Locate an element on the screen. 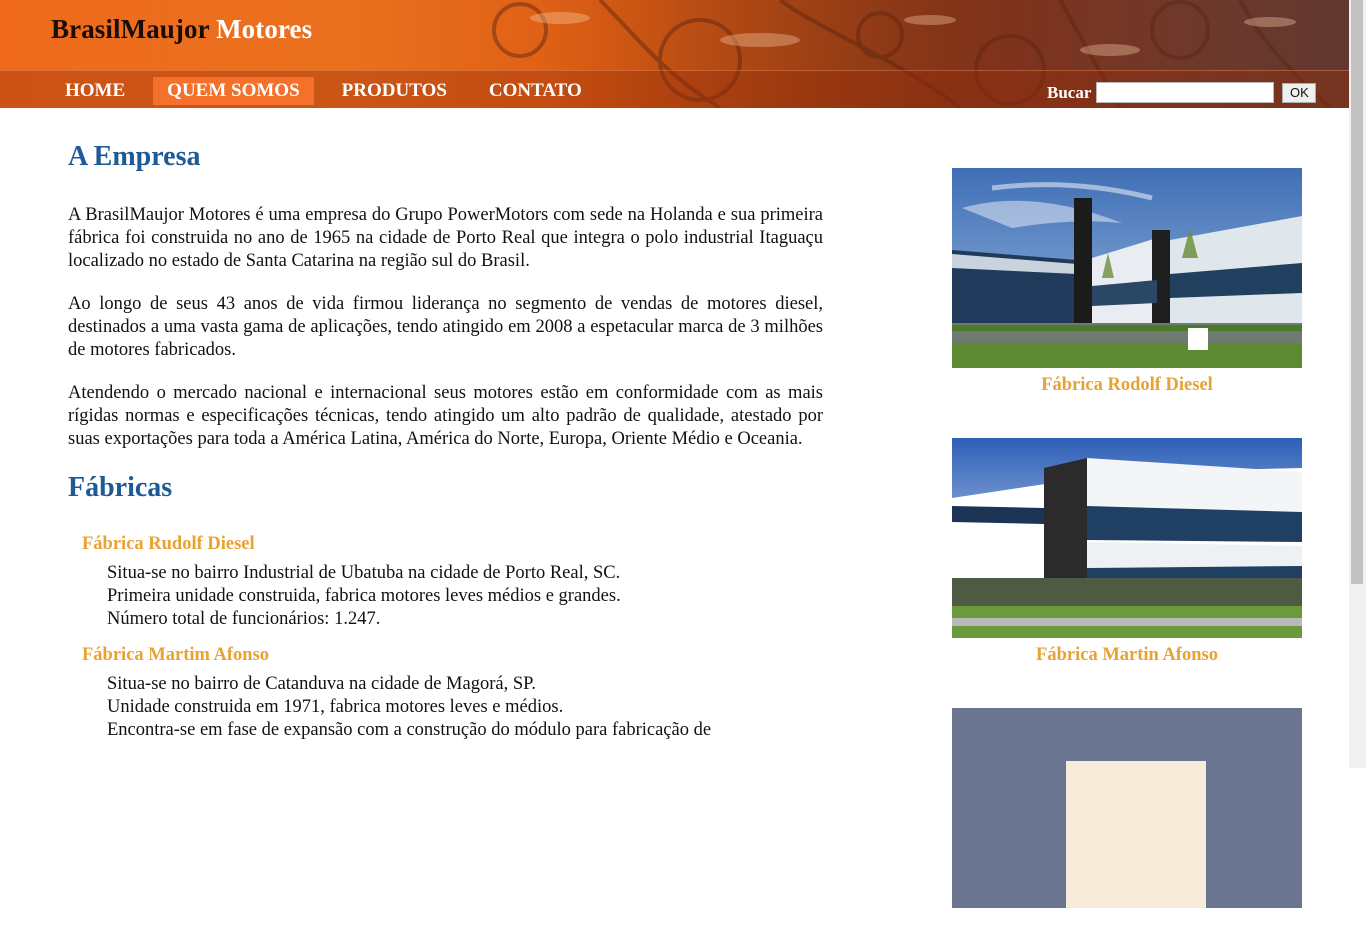  photo-caption: Fábrica Rodolf Diesel is located at coordinates (1127, 385).